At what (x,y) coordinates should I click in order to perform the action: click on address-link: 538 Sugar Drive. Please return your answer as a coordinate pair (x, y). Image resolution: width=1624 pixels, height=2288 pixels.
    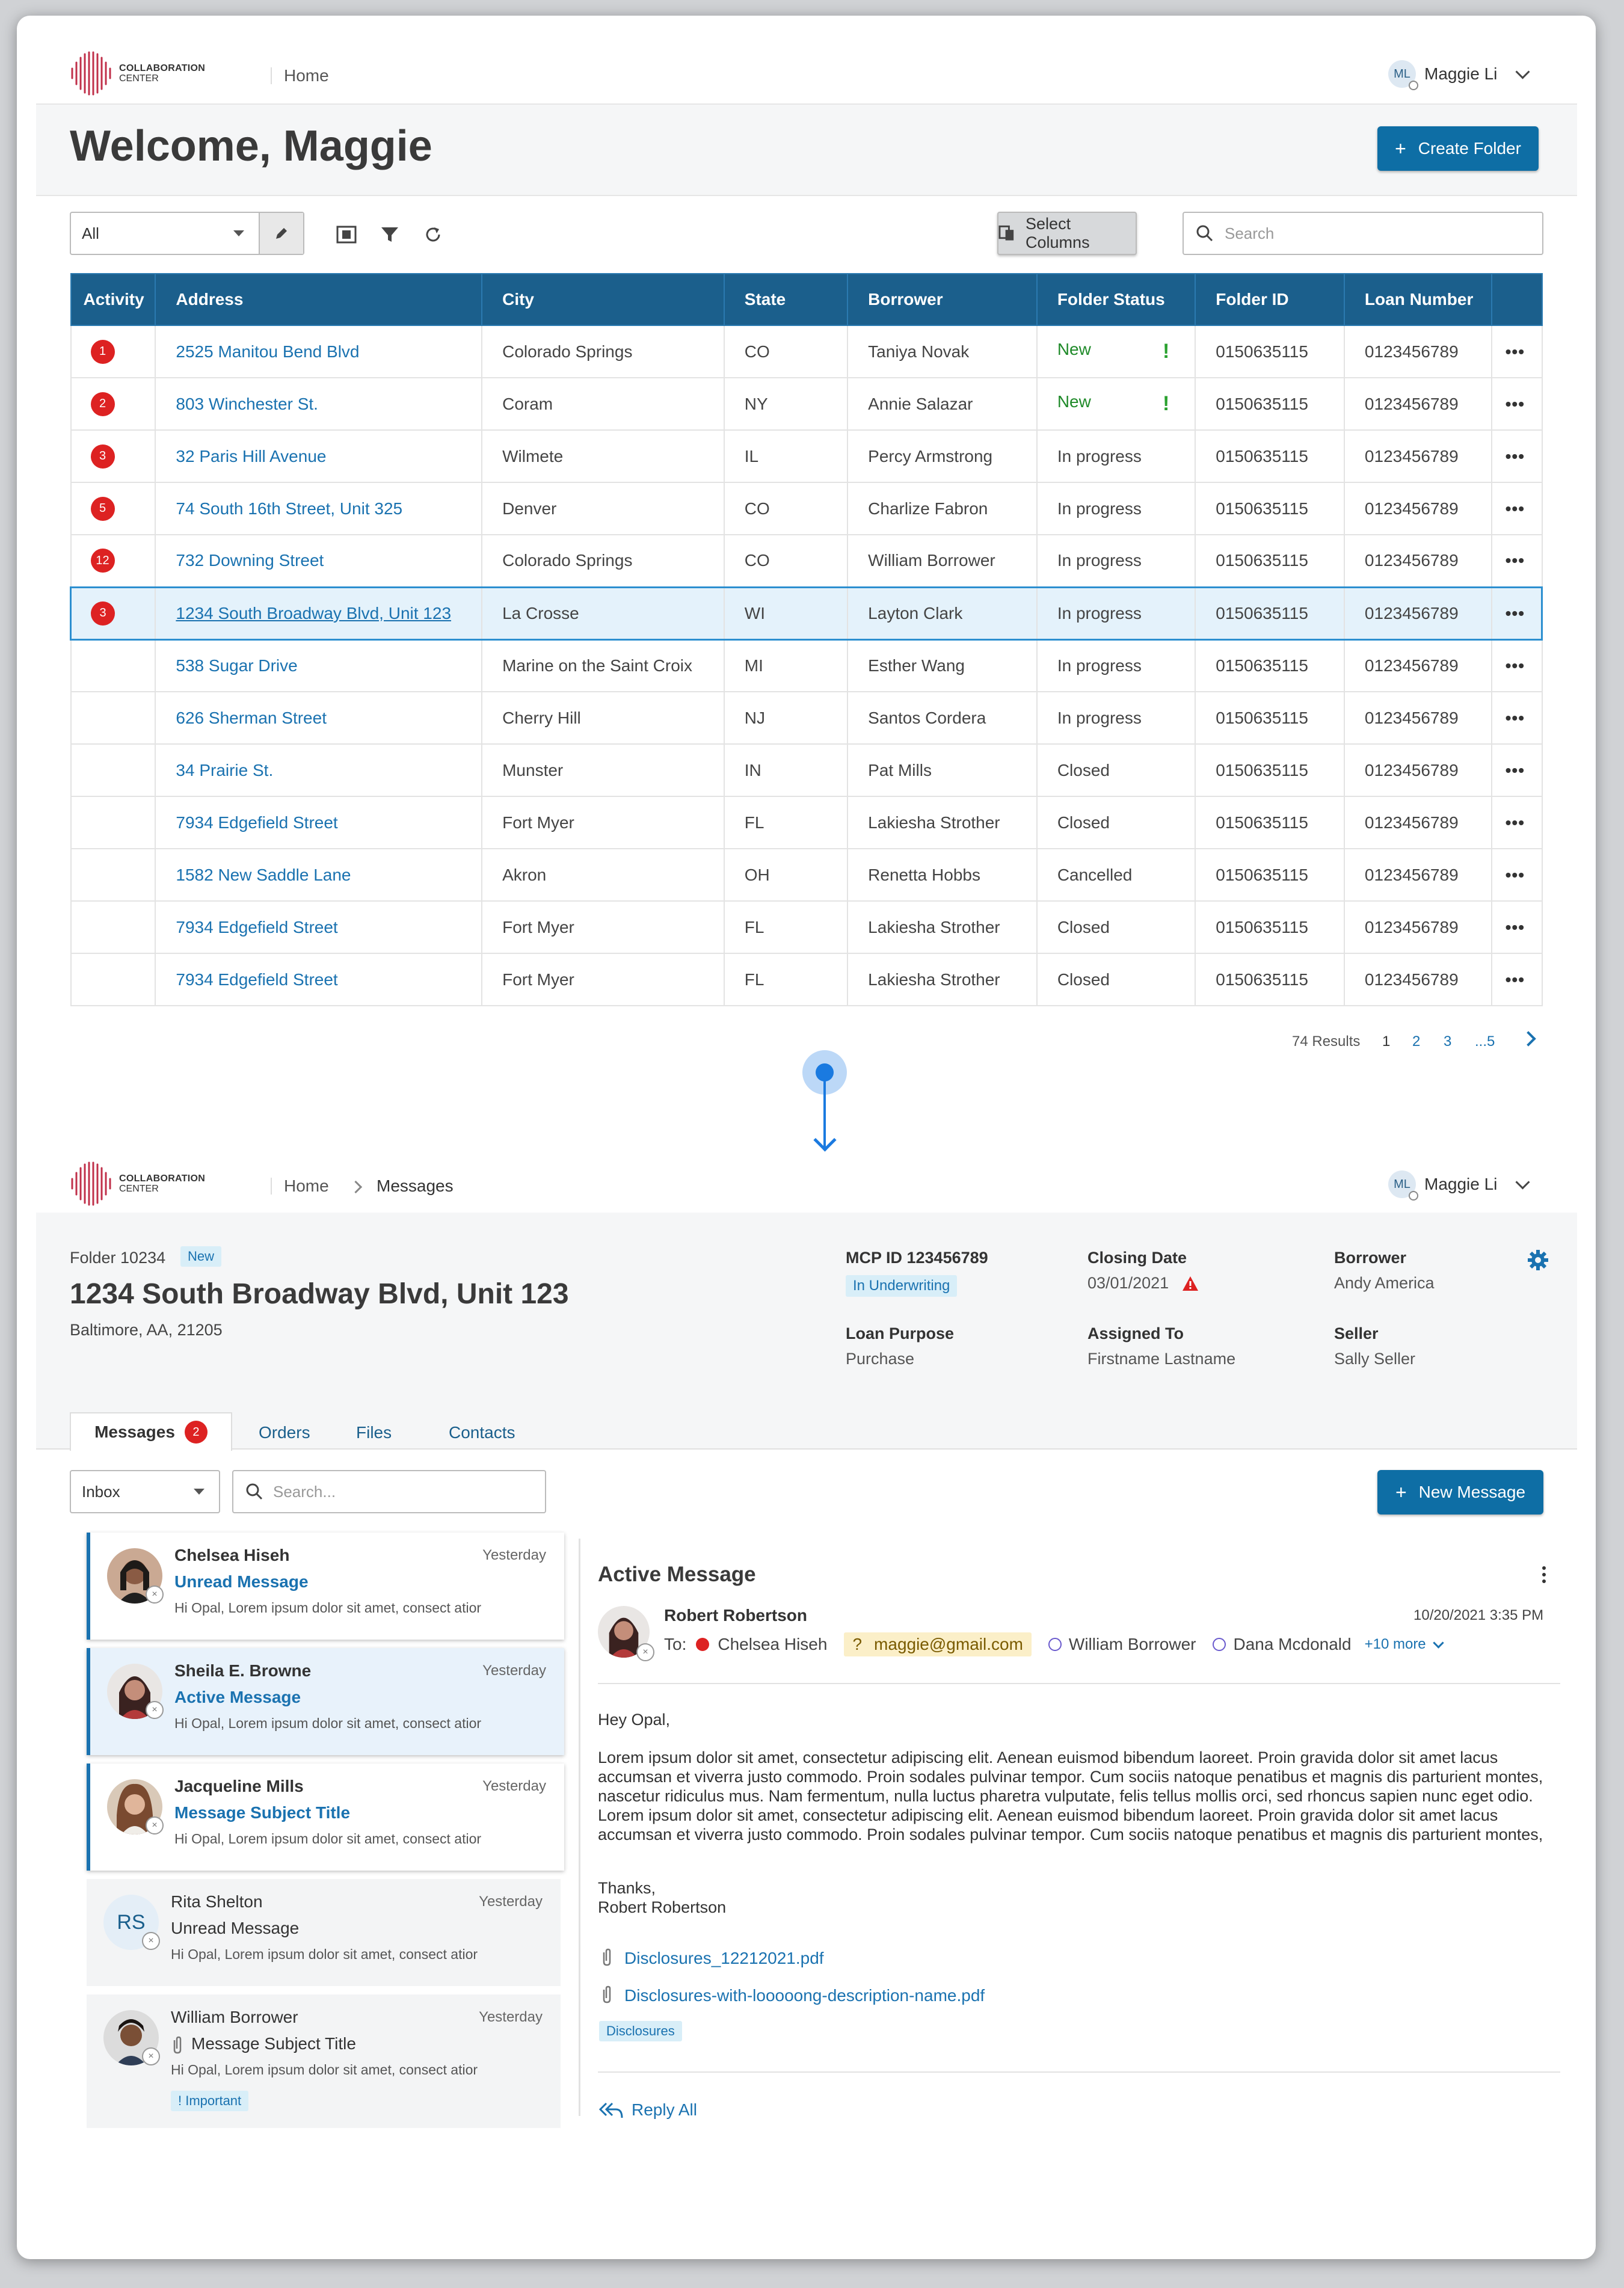
    Looking at the image, I should click on (236, 665).